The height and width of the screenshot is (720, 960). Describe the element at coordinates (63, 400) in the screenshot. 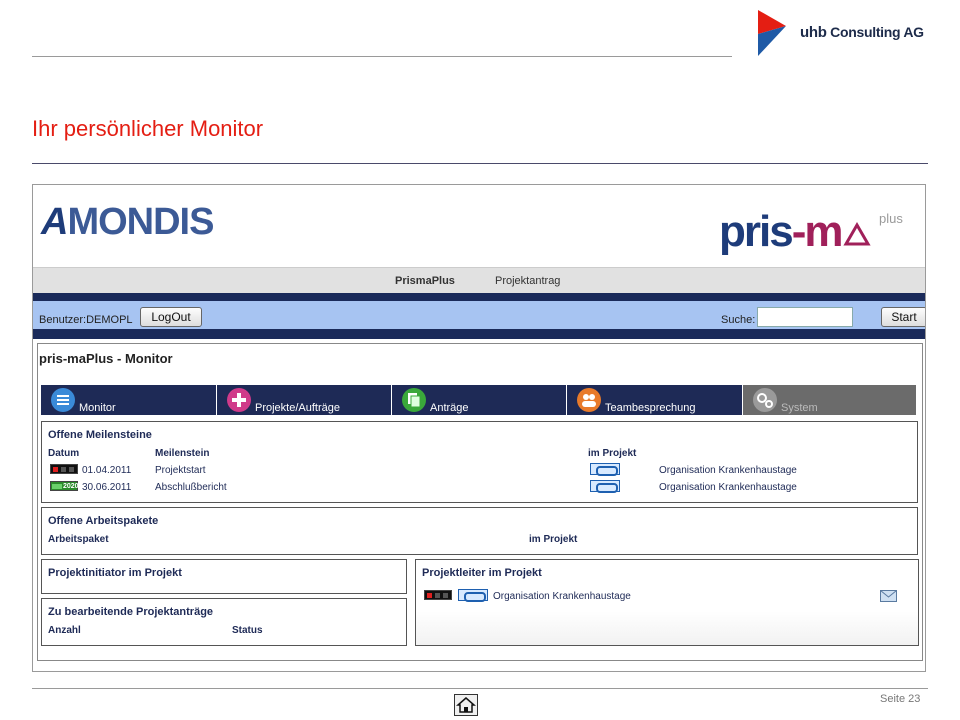

I see `list-icon` at that location.